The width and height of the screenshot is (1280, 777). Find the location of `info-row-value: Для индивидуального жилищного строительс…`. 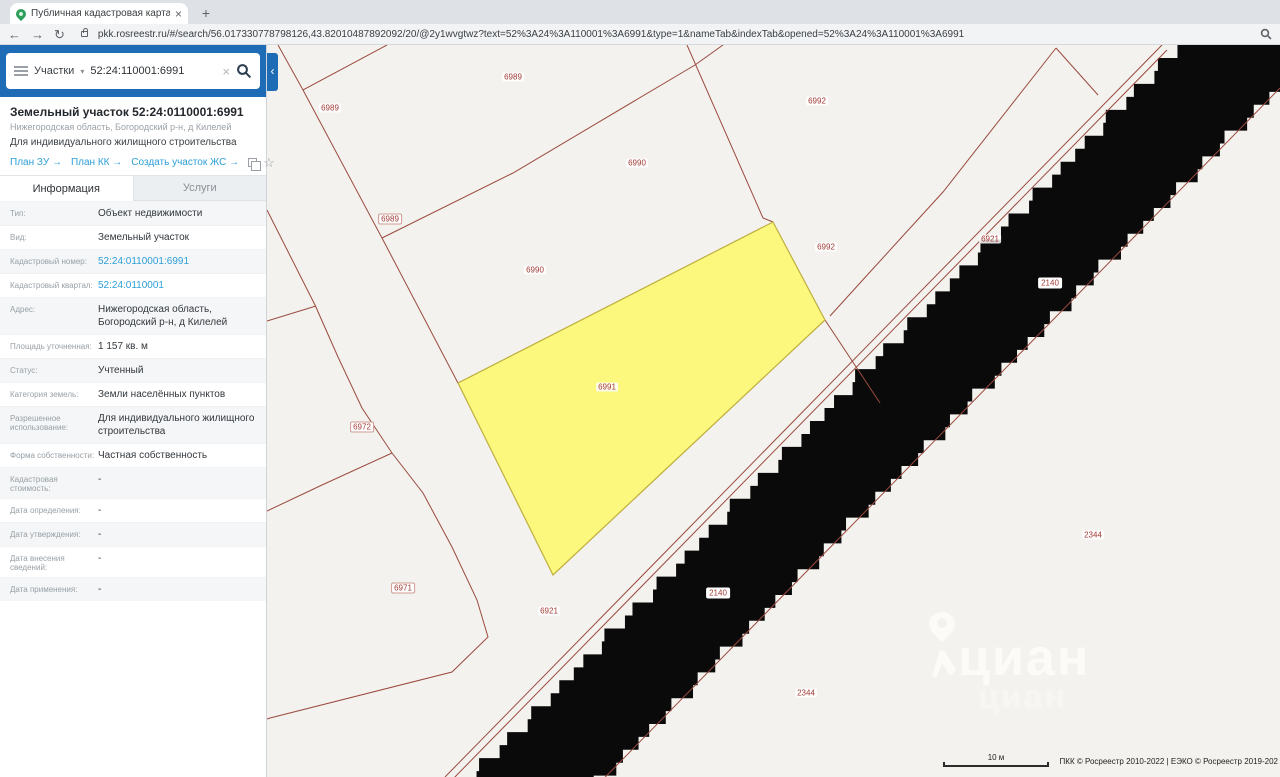

info-row-value: Для индивидуального жилищного строительс… is located at coordinates (176, 425).